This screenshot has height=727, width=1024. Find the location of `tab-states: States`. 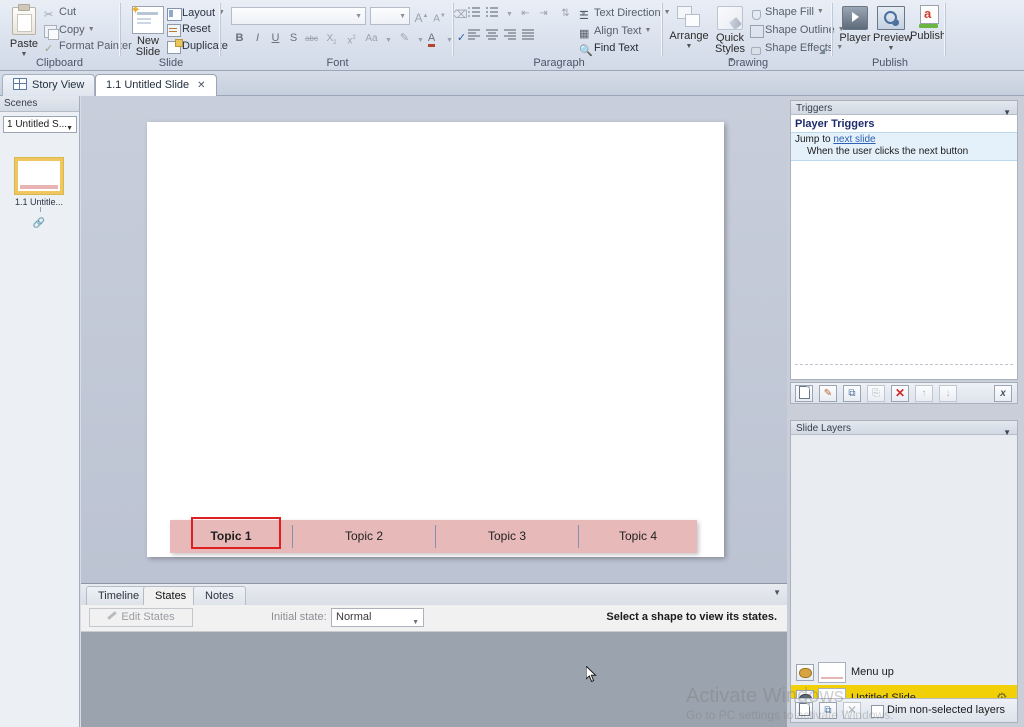

tab-states: States is located at coordinates (171, 595).